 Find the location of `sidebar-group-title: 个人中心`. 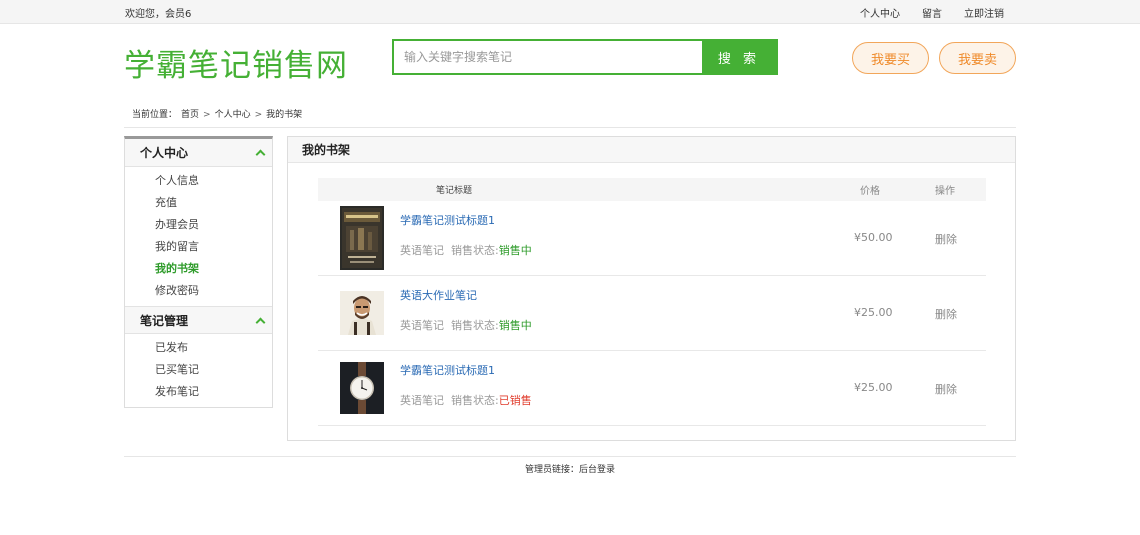

sidebar-group-title: 个人中心 is located at coordinates (164, 153).